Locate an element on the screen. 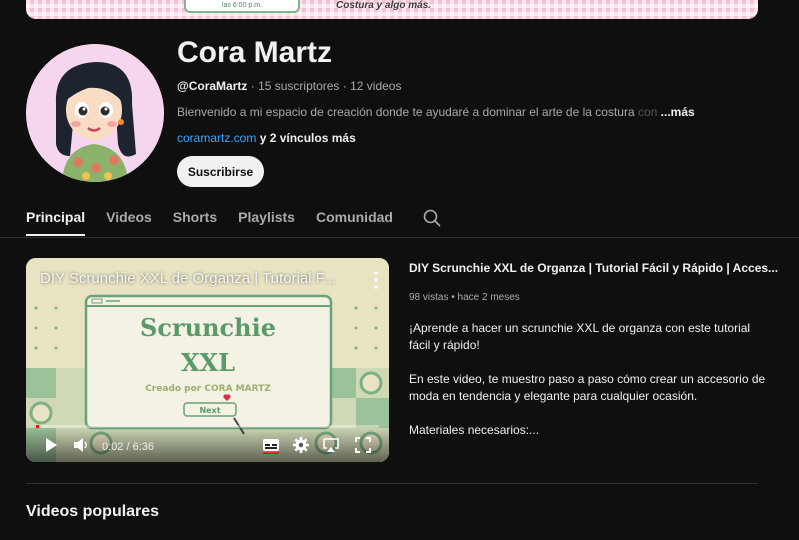 The height and width of the screenshot is (540, 799). airplay-icon is located at coordinates (331, 445).